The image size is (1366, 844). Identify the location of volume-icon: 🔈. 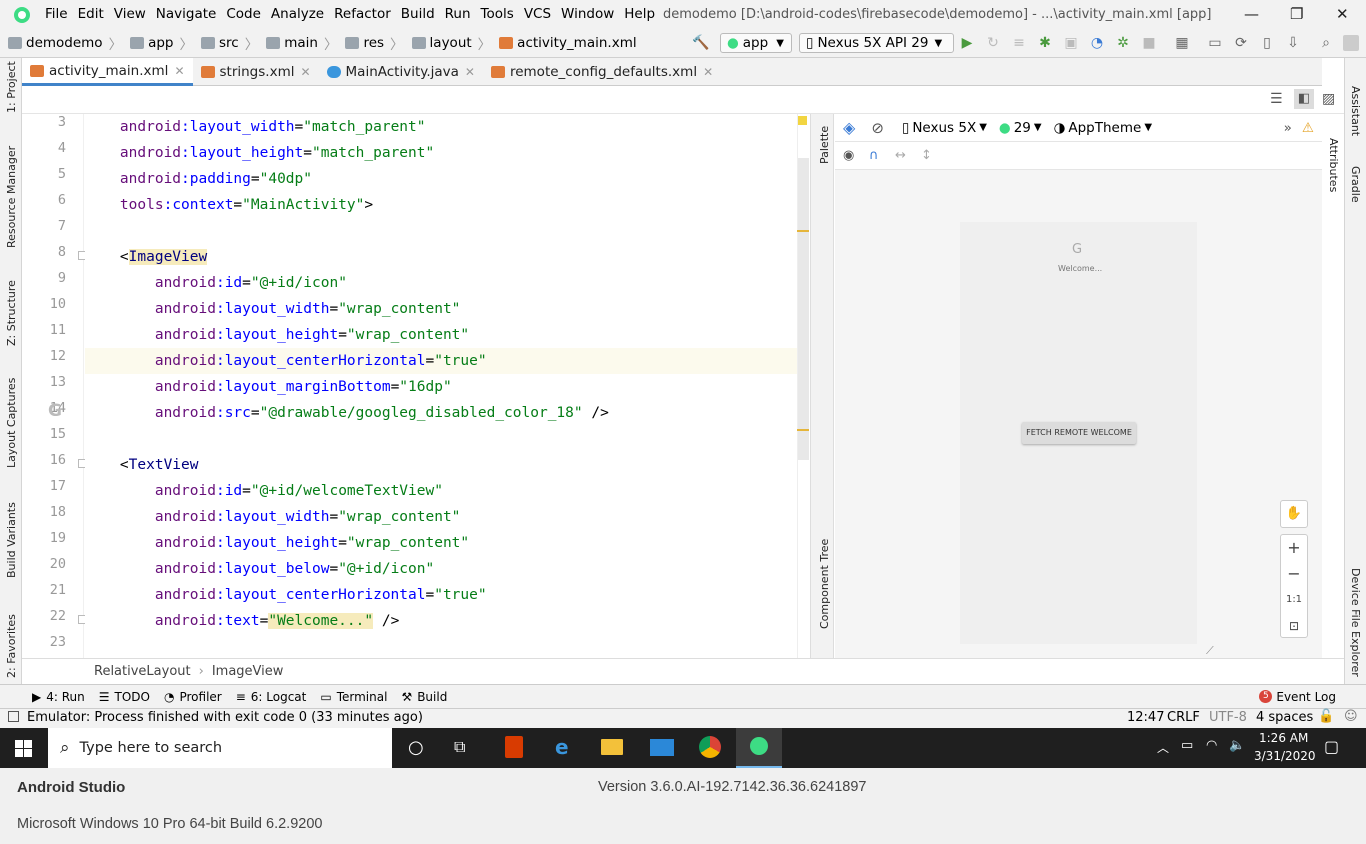
(1237, 745).